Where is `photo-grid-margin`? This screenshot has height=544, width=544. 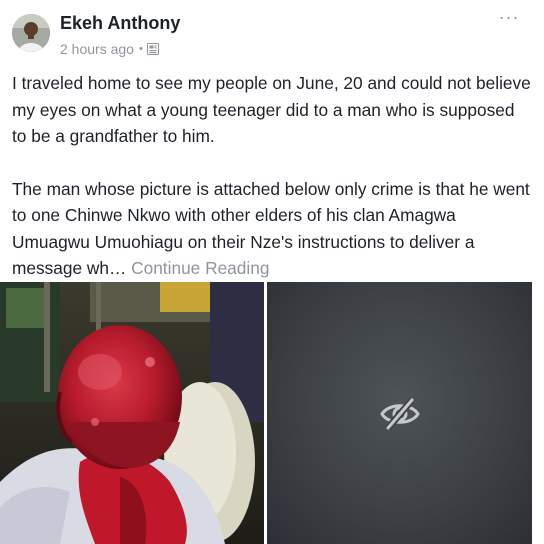
photo-grid-margin is located at coordinates (538, 413).